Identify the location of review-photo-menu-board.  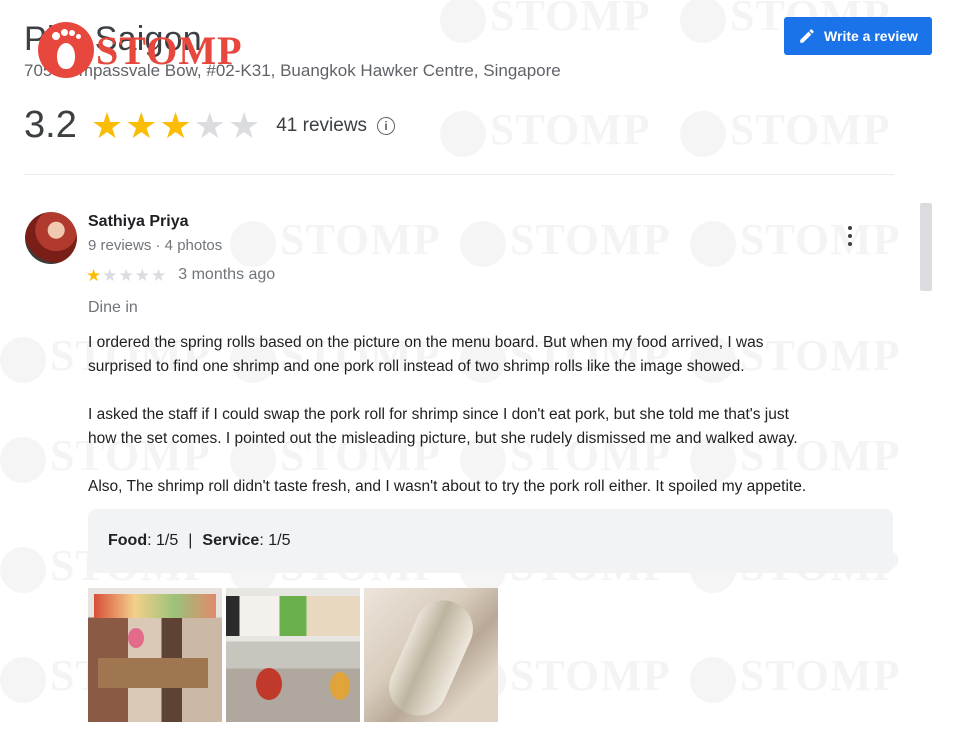
(293, 655).